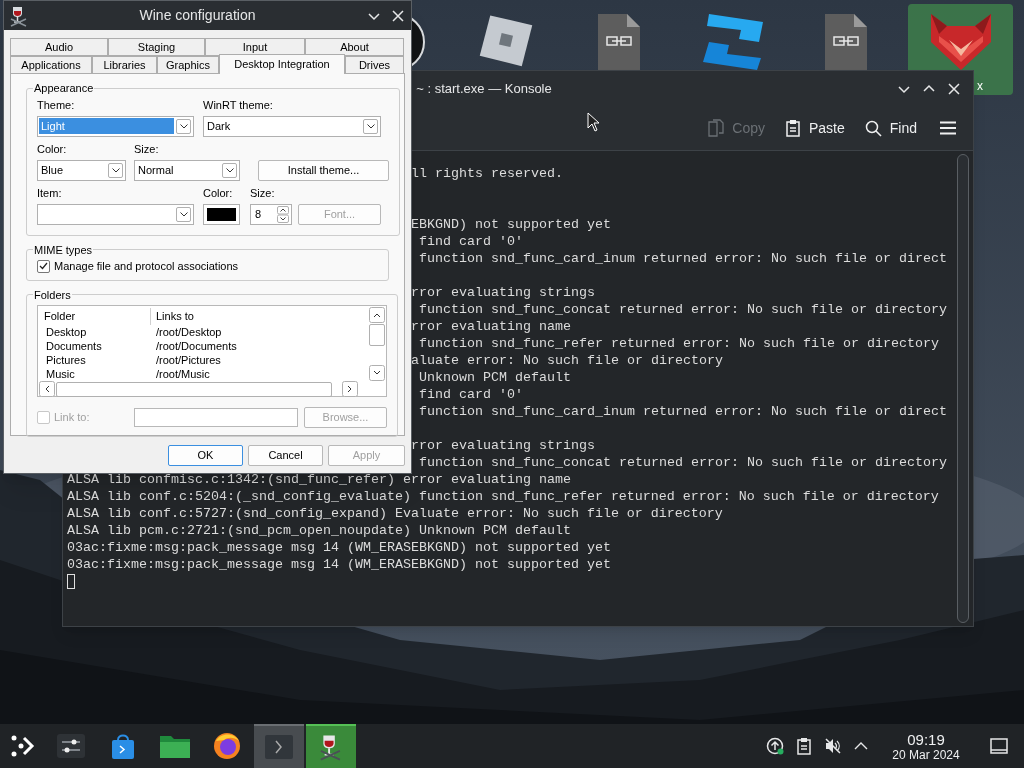 The image size is (1024, 768). Describe the element at coordinates (593, 122) in the screenshot. I see `mouse-pointer-icon` at that location.